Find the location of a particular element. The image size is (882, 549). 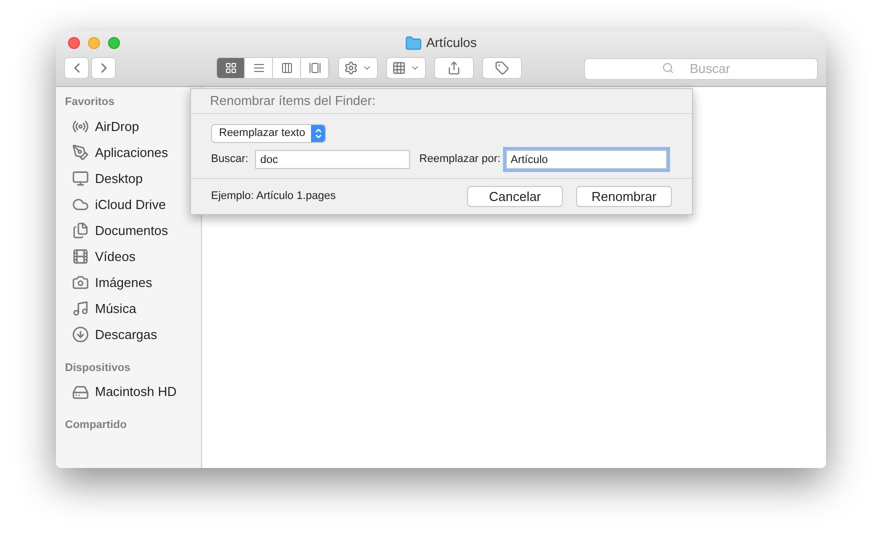

find-field: doc is located at coordinates (332, 159).